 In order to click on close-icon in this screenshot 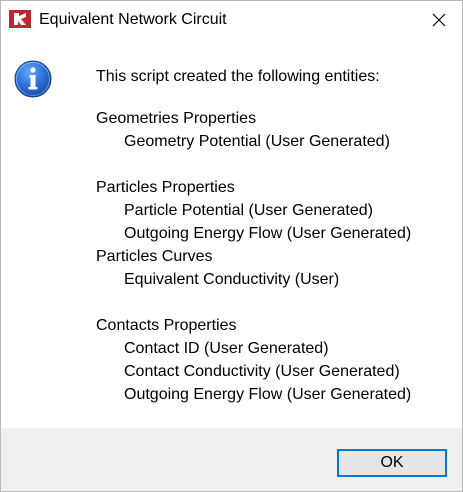, I will do `click(439, 19)`.